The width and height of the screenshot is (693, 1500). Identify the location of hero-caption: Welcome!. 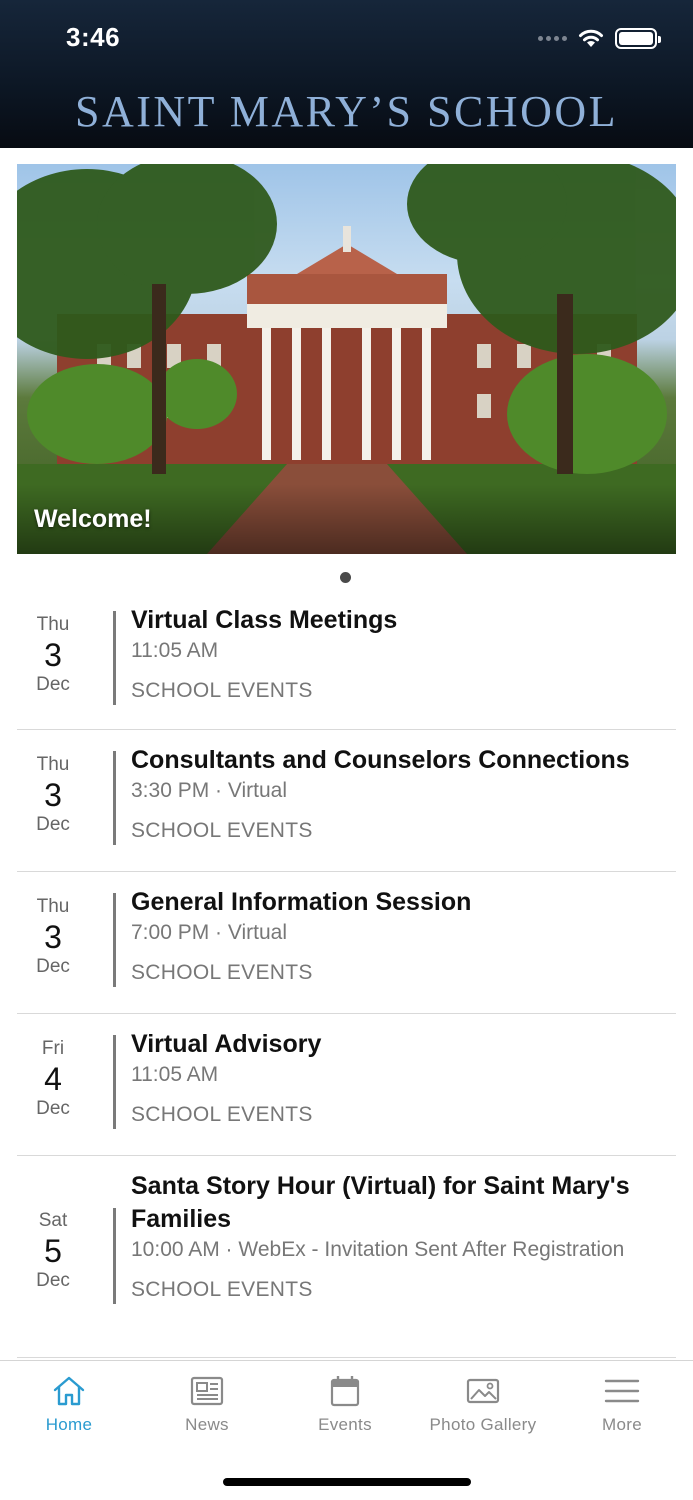
(93, 519).